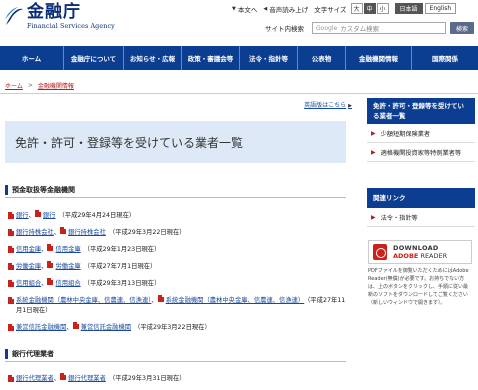  Describe the element at coordinates (106, 327) in the screenshot. I see `excel-link: 兼営信託金融機関` at that location.